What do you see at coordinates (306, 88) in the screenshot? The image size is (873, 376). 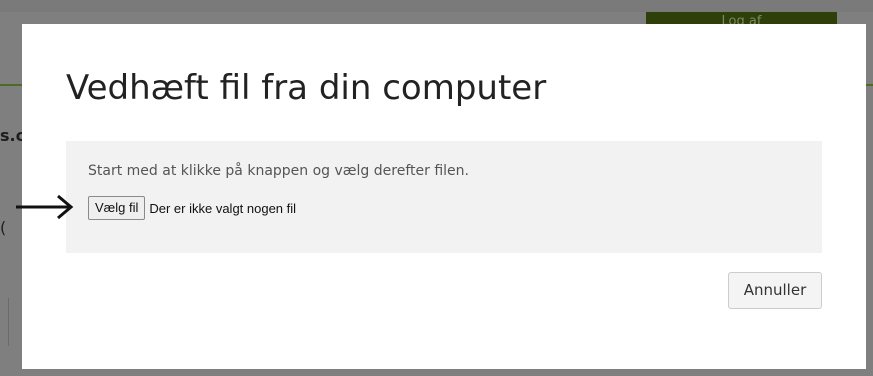 I see `dialog-title: Vedhæft fil fra din computer` at bounding box center [306, 88].